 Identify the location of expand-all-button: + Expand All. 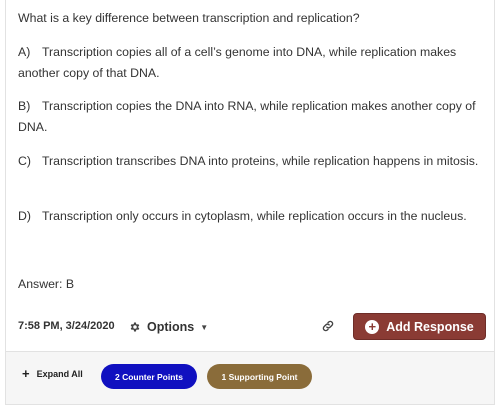
(52, 373).